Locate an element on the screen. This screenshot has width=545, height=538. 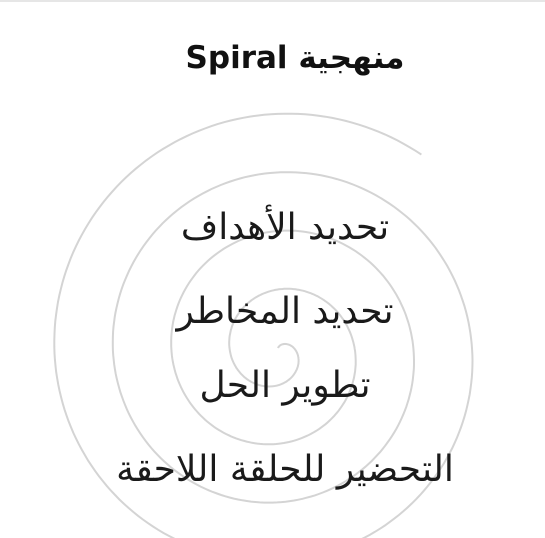
page-title-text: منهجية Spiral is located at coordinates (295, 58).